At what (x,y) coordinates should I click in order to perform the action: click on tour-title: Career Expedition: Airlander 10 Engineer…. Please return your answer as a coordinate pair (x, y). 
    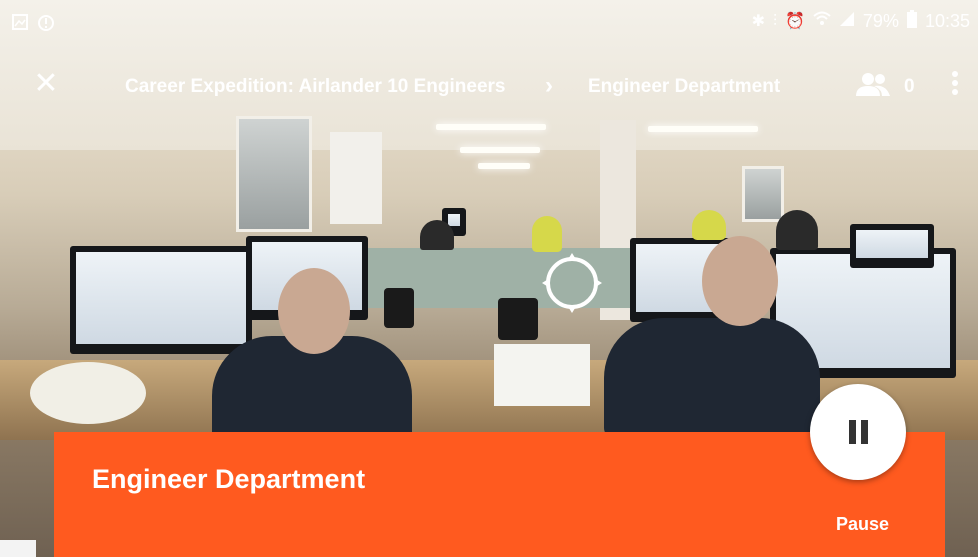
    Looking at the image, I should click on (315, 87).